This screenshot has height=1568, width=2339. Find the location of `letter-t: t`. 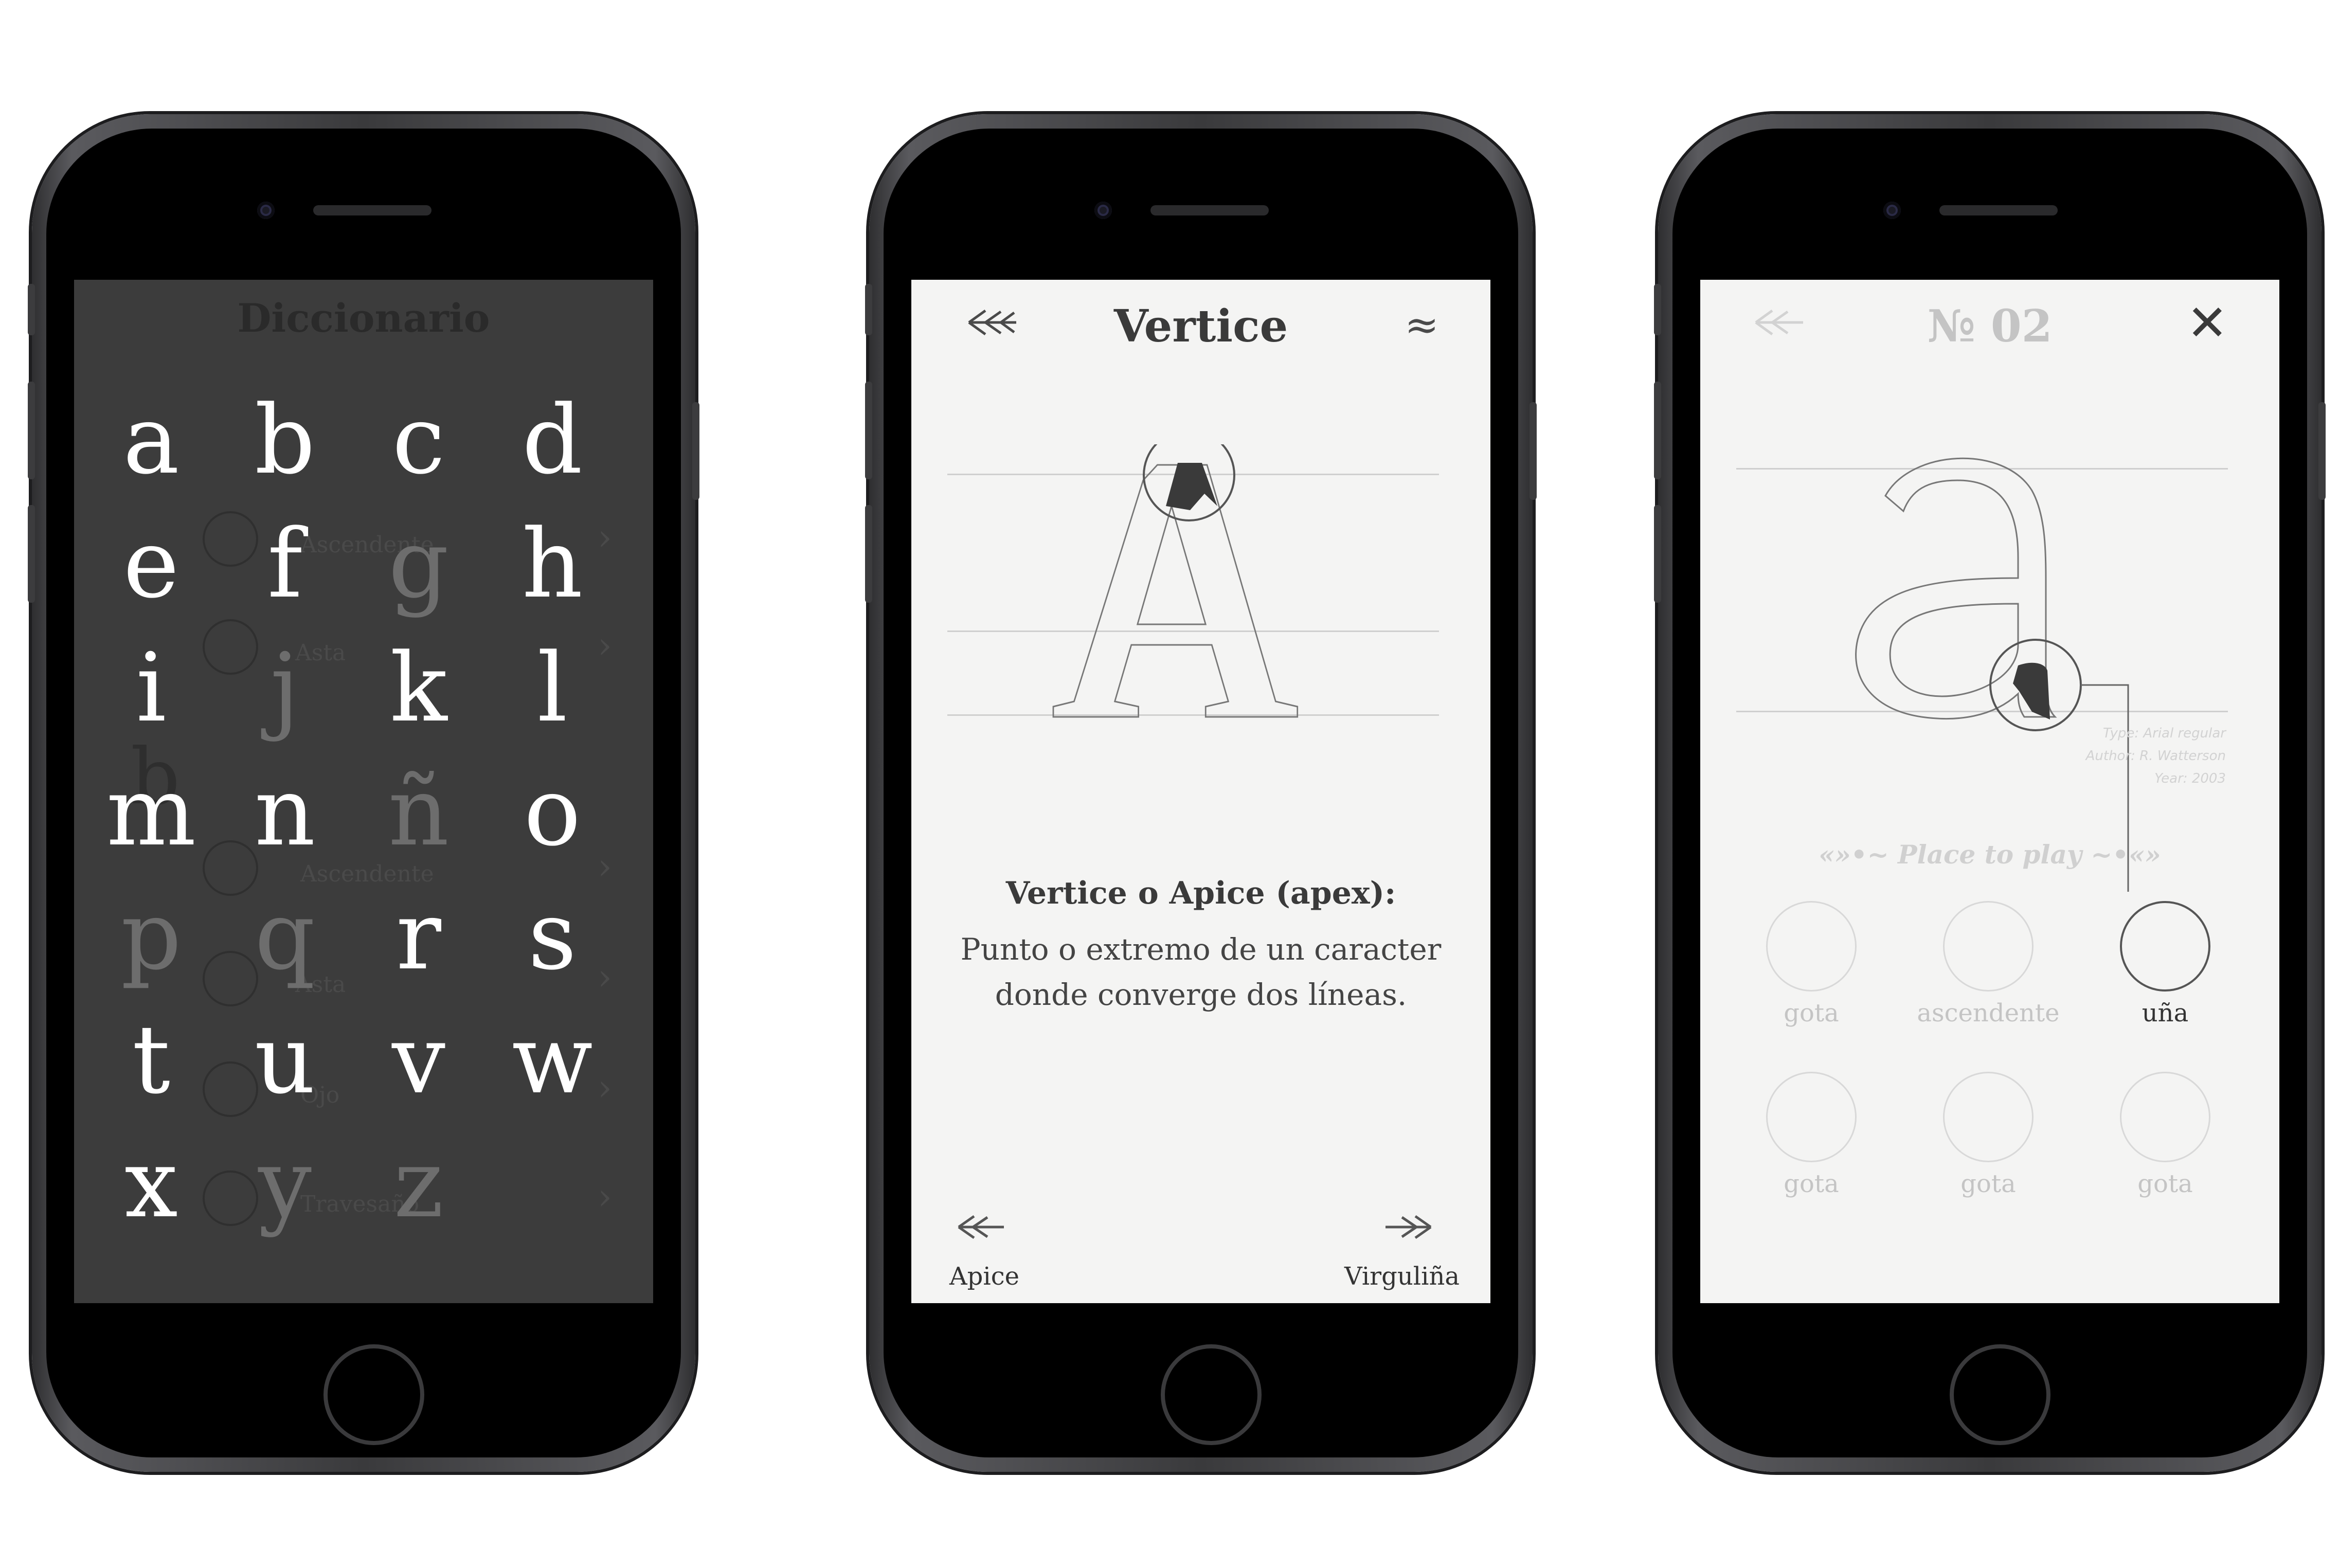

letter-t: t is located at coordinates (152, 1060).